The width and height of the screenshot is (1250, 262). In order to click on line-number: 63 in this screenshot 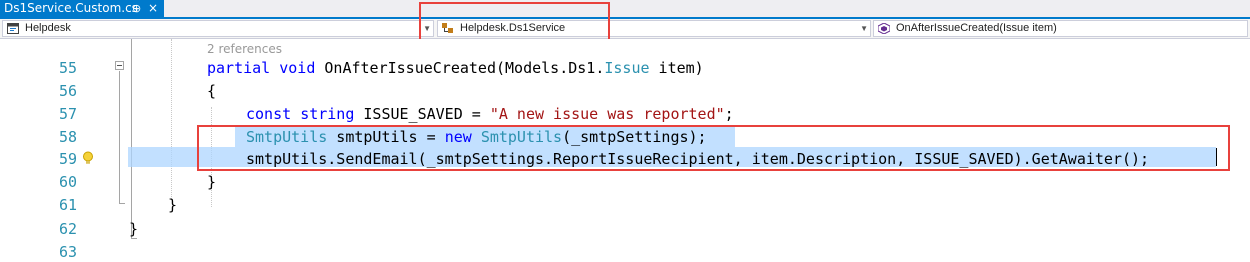, I will do `click(67, 252)`.